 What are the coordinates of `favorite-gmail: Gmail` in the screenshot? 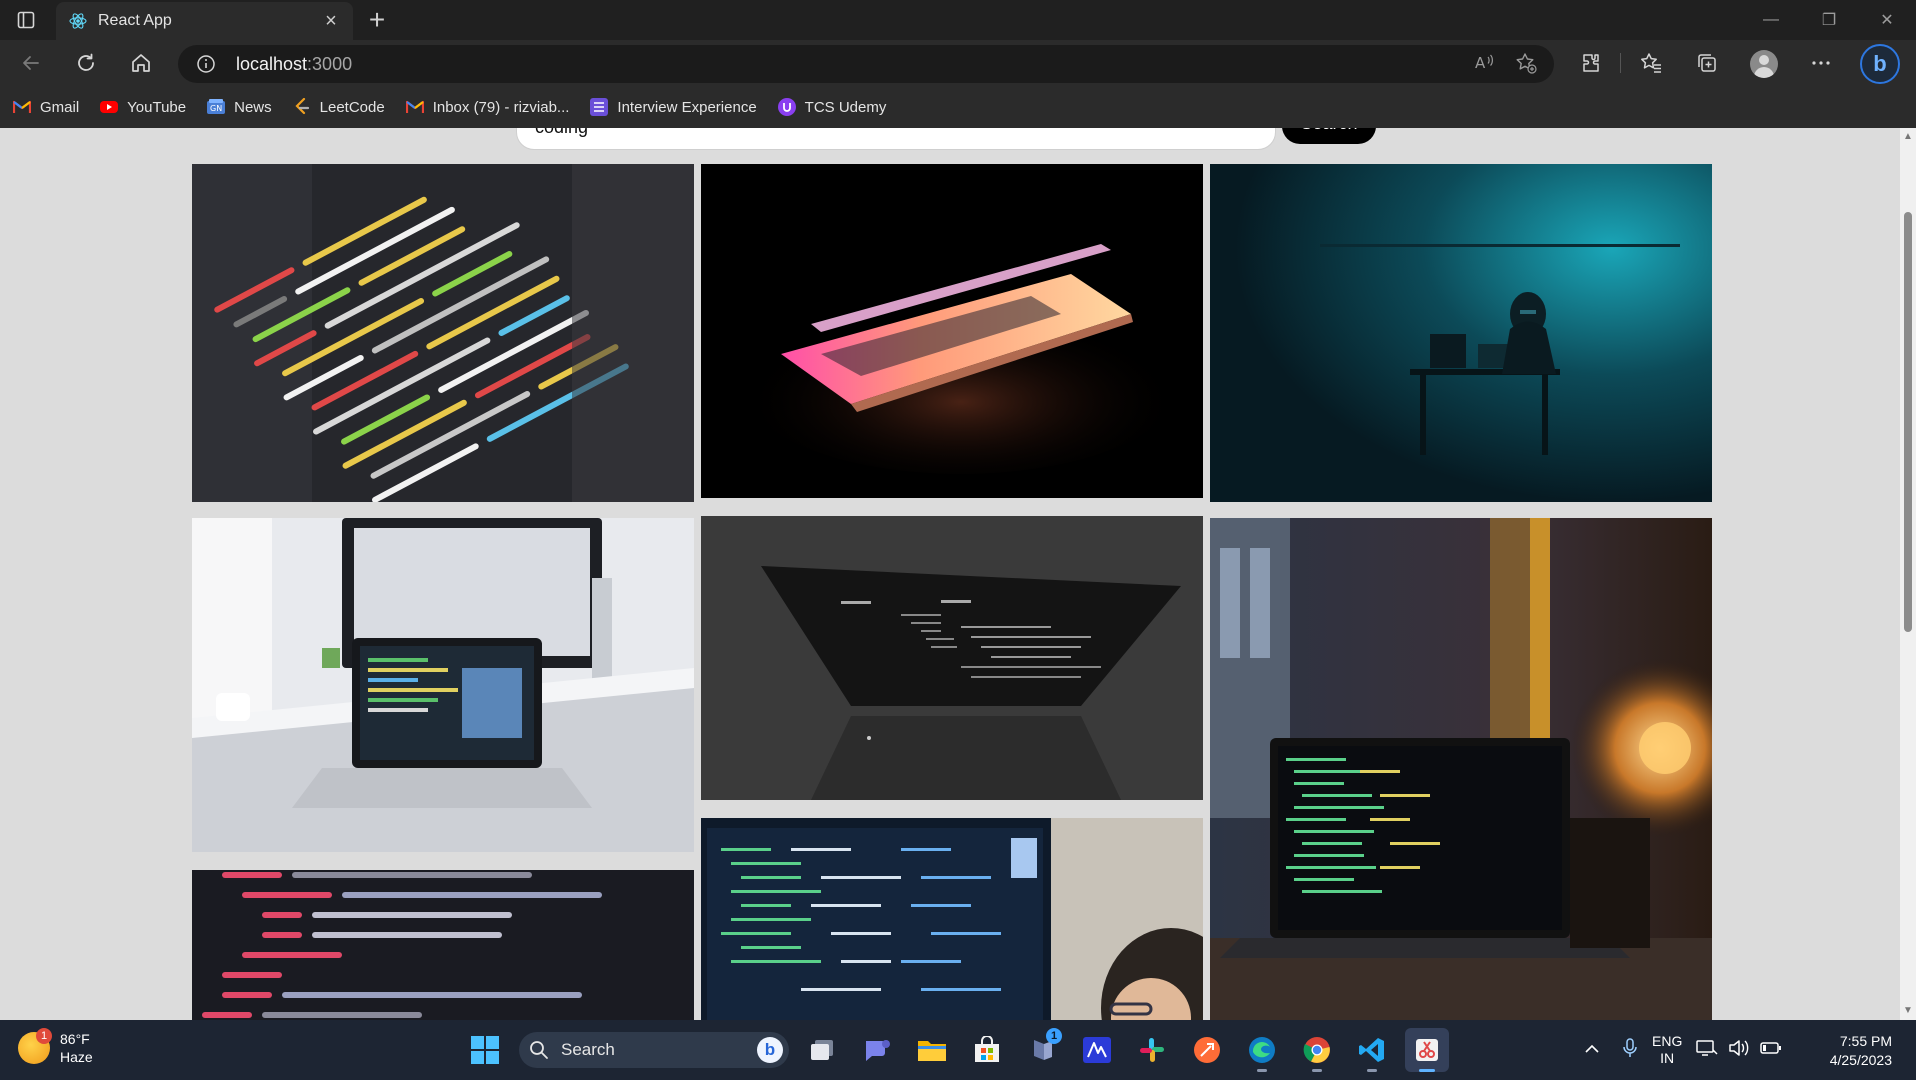 It's located at (45, 107).